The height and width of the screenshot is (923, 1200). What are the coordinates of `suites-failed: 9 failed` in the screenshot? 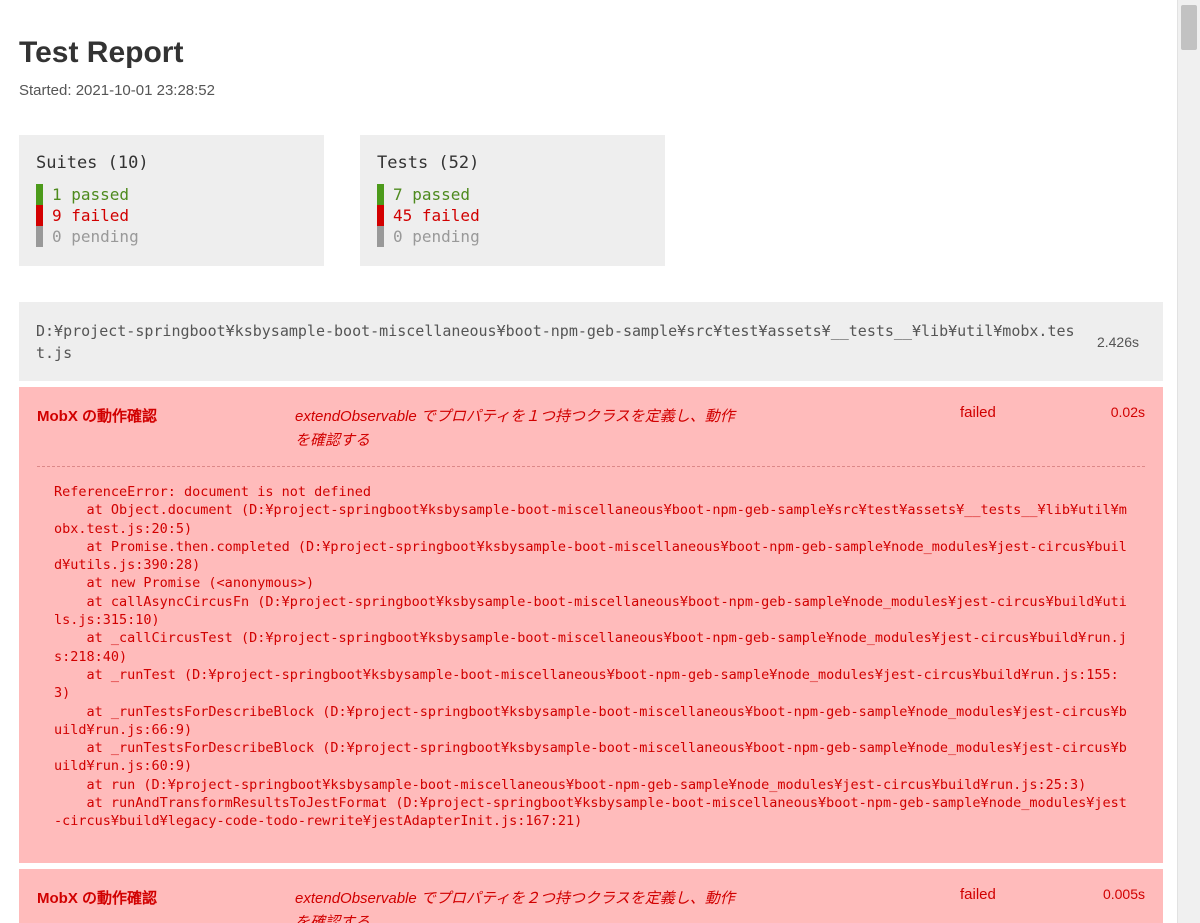 It's located at (82, 215).